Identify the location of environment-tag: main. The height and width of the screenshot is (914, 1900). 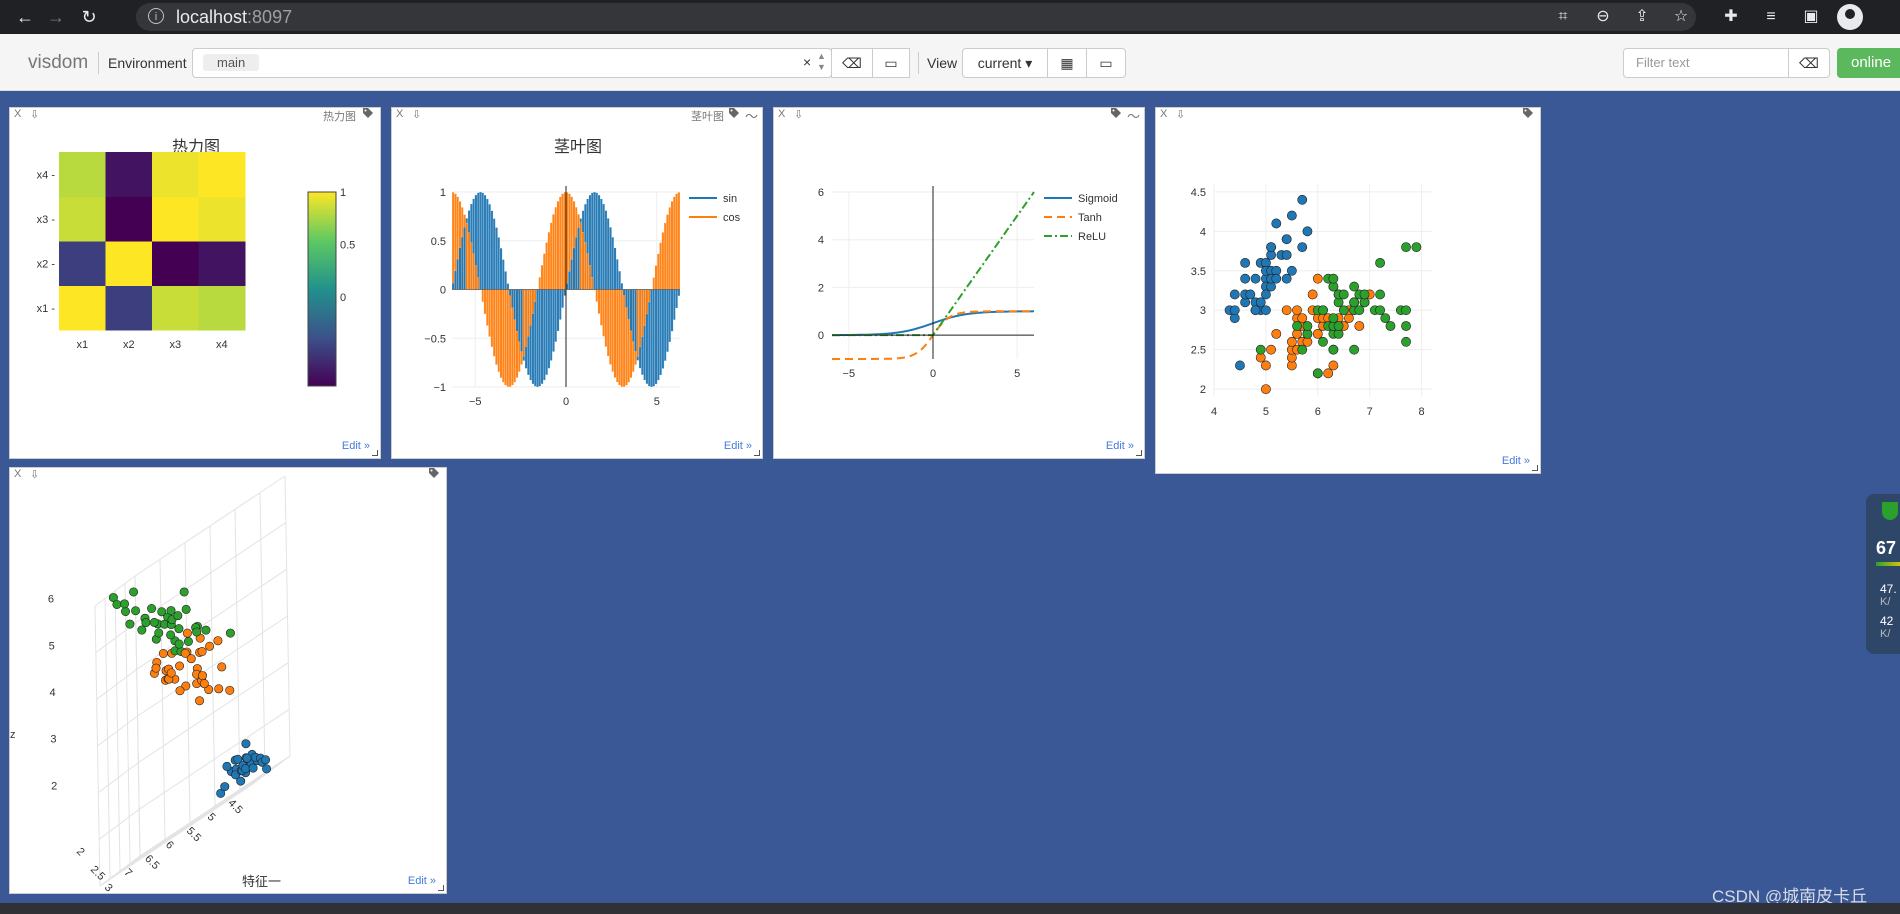
(231, 62).